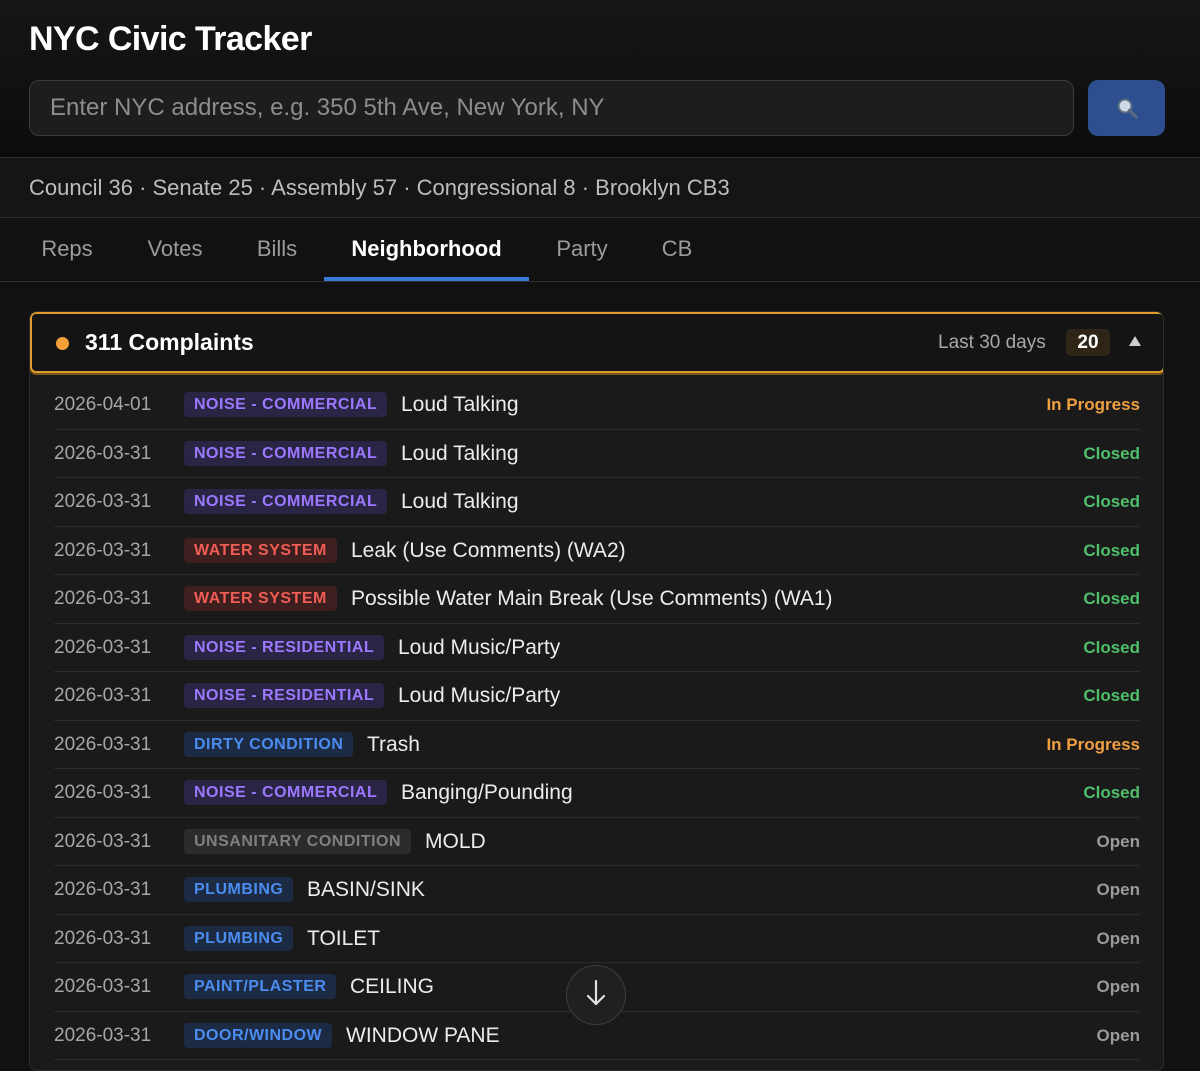  What do you see at coordinates (423, 1035) in the screenshot?
I see `complaint-description: WINDOW PANE` at bounding box center [423, 1035].